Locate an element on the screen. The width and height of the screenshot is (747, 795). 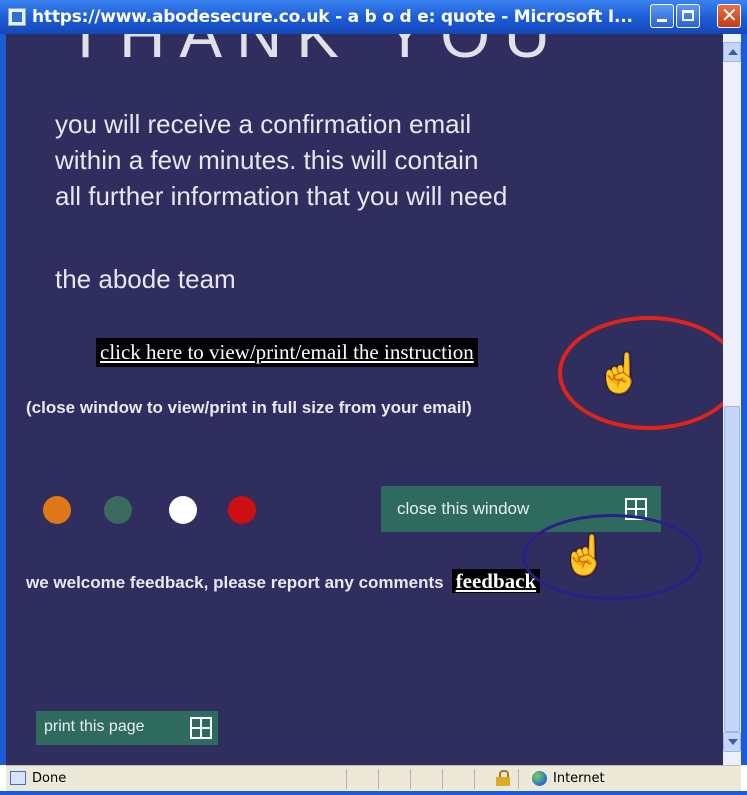
print-grid-icon is located at coordinates (201, 728).